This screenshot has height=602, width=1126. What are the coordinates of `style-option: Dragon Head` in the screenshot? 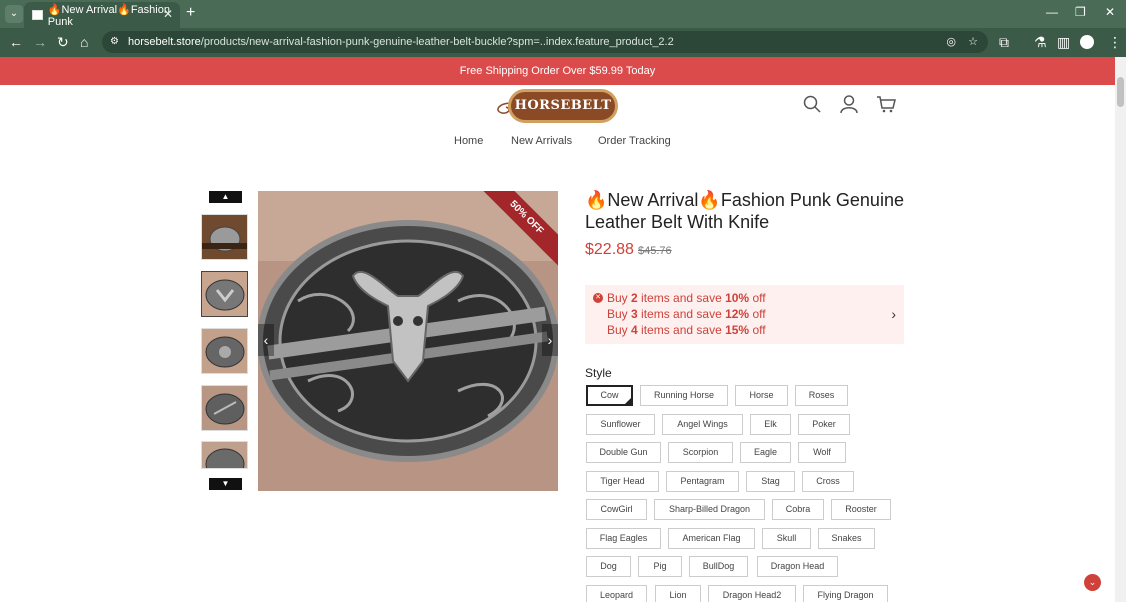 It's located at (797, 566).